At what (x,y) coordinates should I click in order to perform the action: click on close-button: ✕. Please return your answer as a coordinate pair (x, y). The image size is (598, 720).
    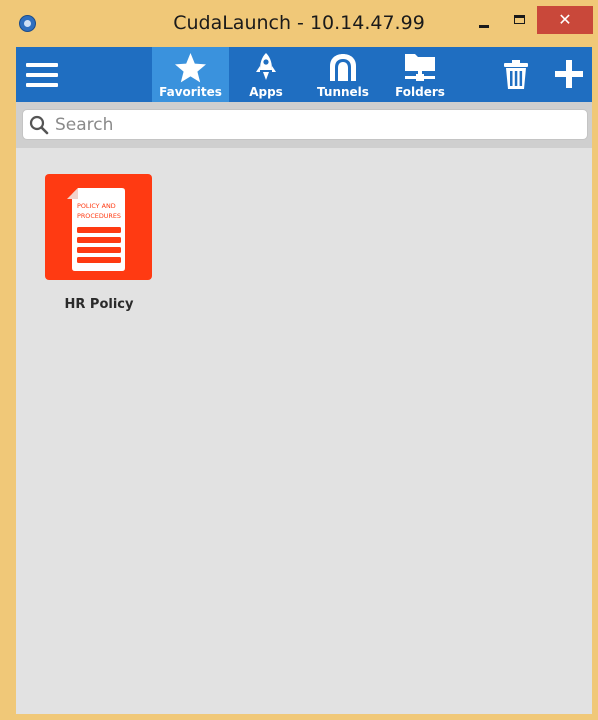
    Looking at the image, I should click on (565, 20).